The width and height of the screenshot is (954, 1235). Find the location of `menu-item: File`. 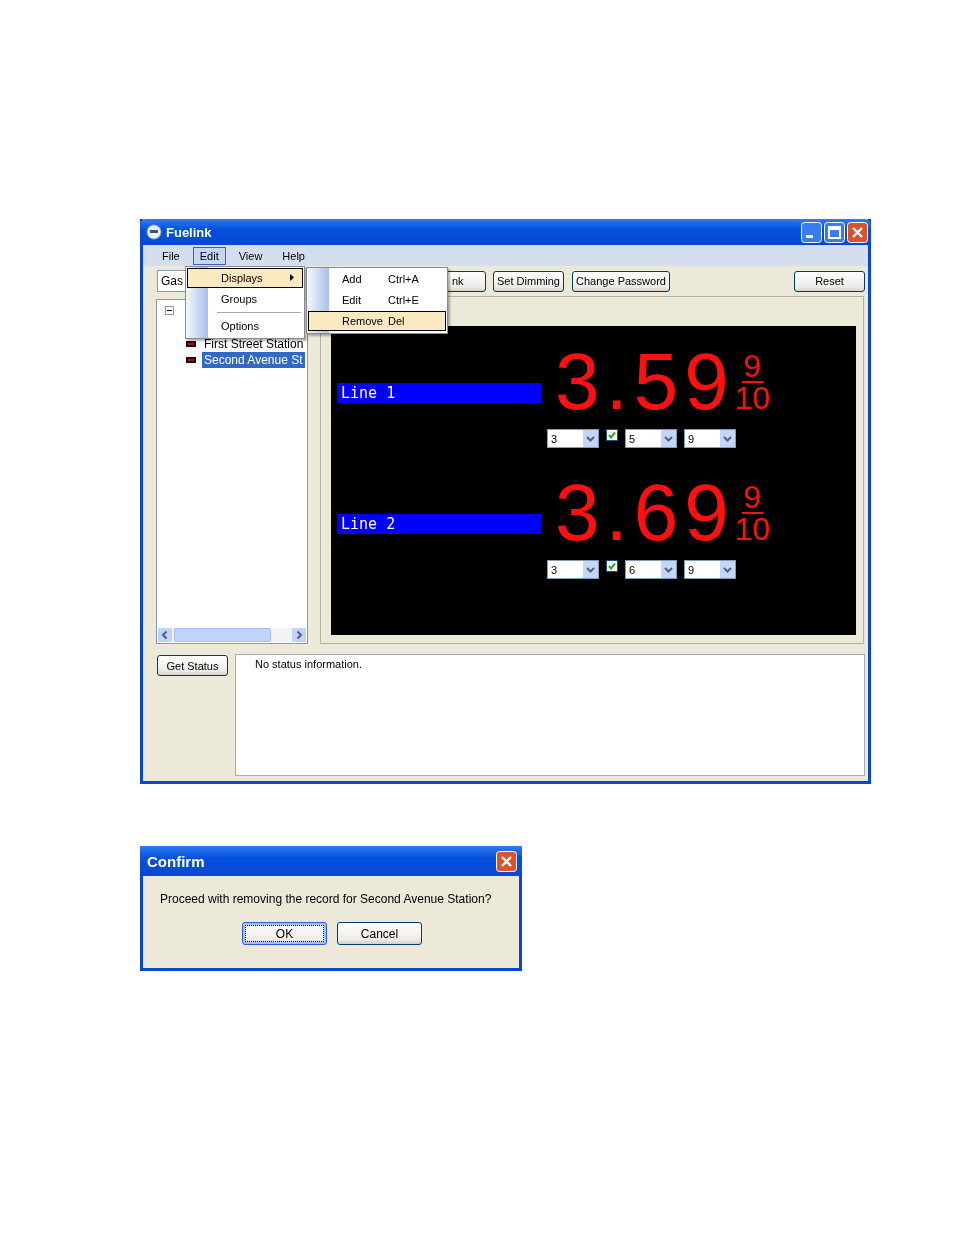

menu-item: File is located at coordinates (171, 255).